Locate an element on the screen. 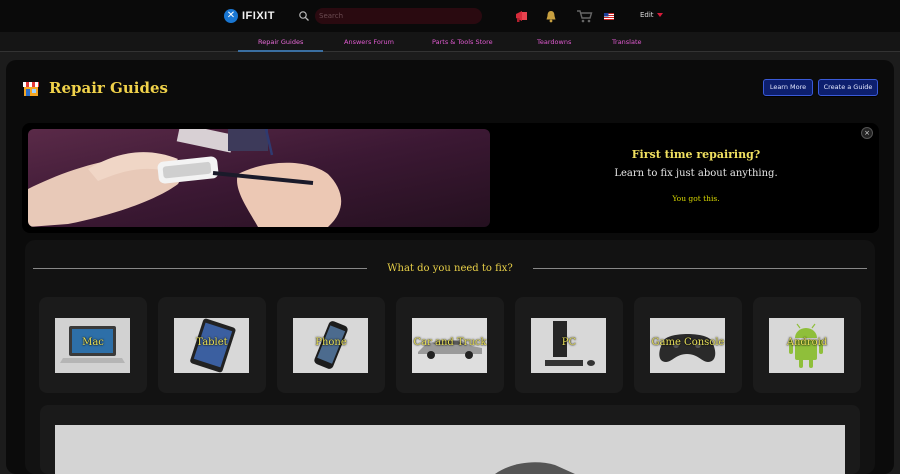  banner-heading: First time repairing? is located at coordinates (696, 154).